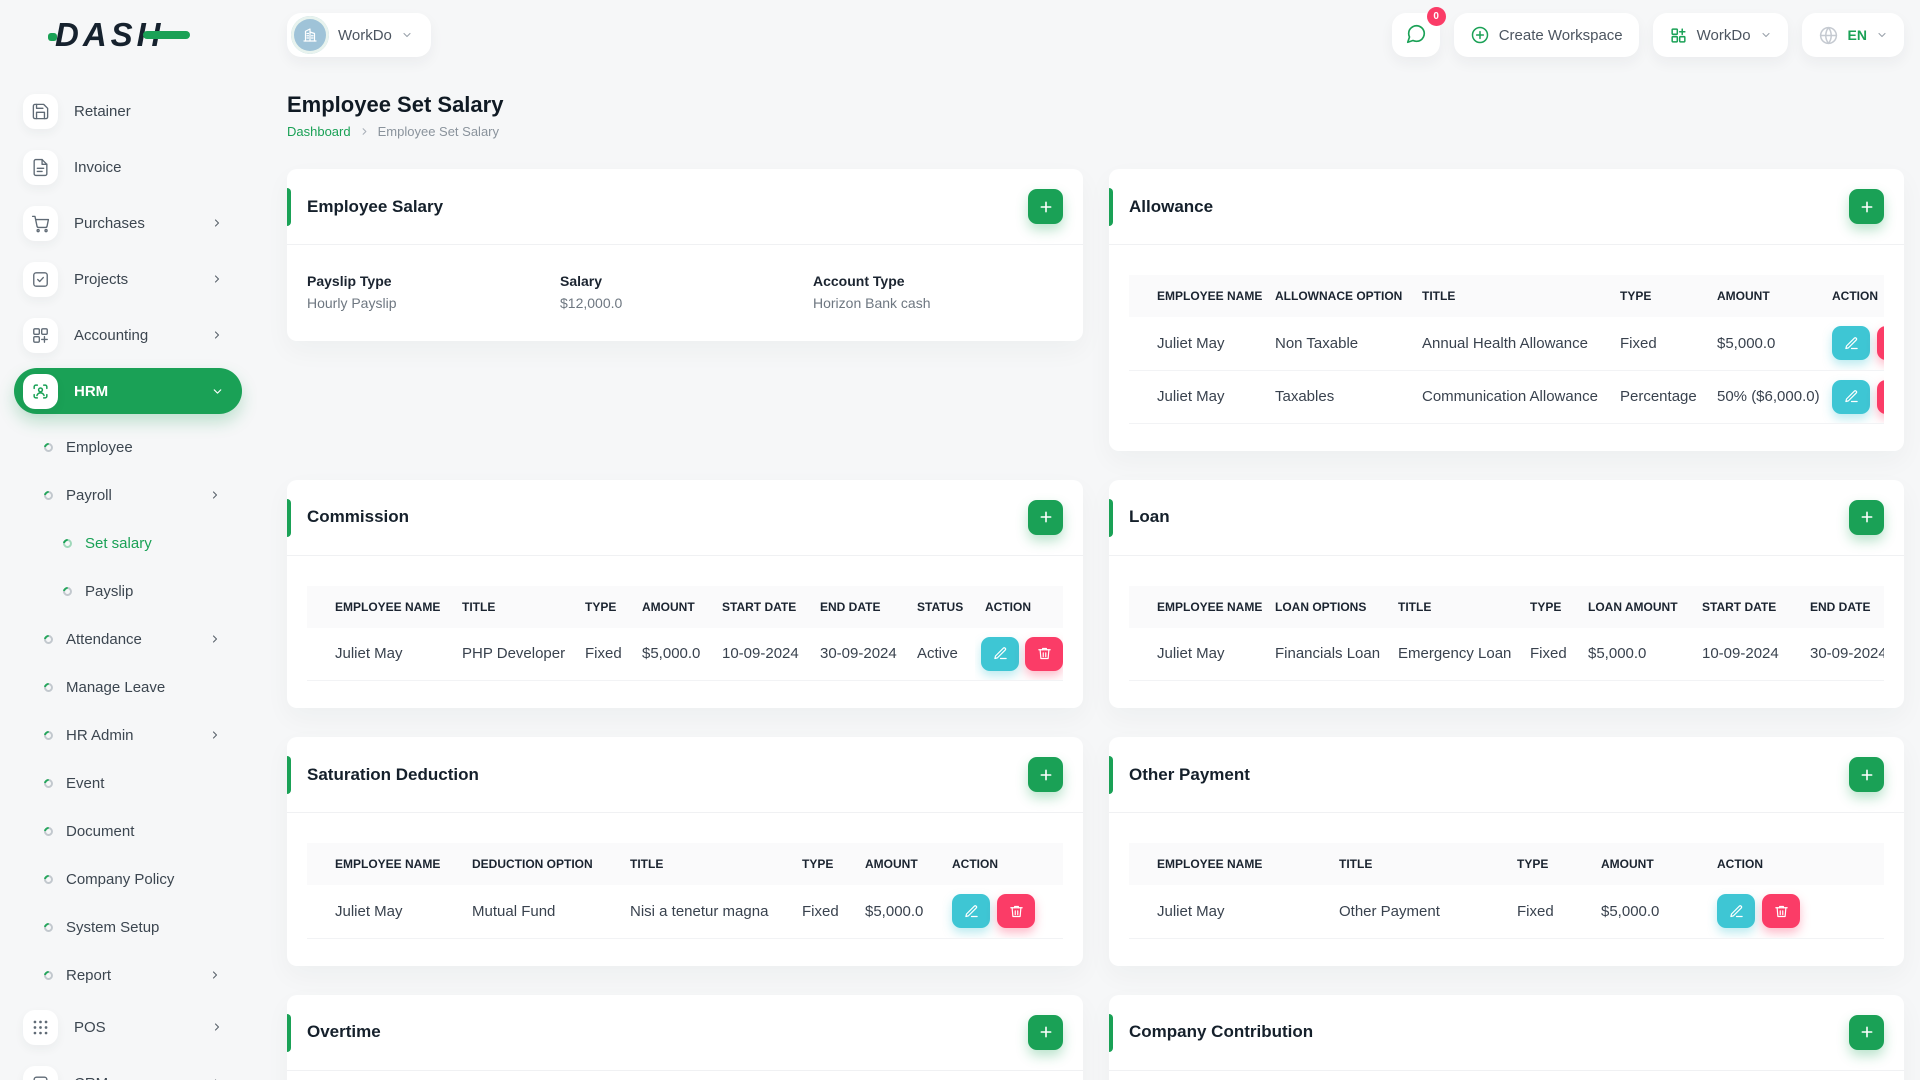  Describe the element at coordinates (128, 35) in the screenshot. I see `app-logo: DASH` at that location.